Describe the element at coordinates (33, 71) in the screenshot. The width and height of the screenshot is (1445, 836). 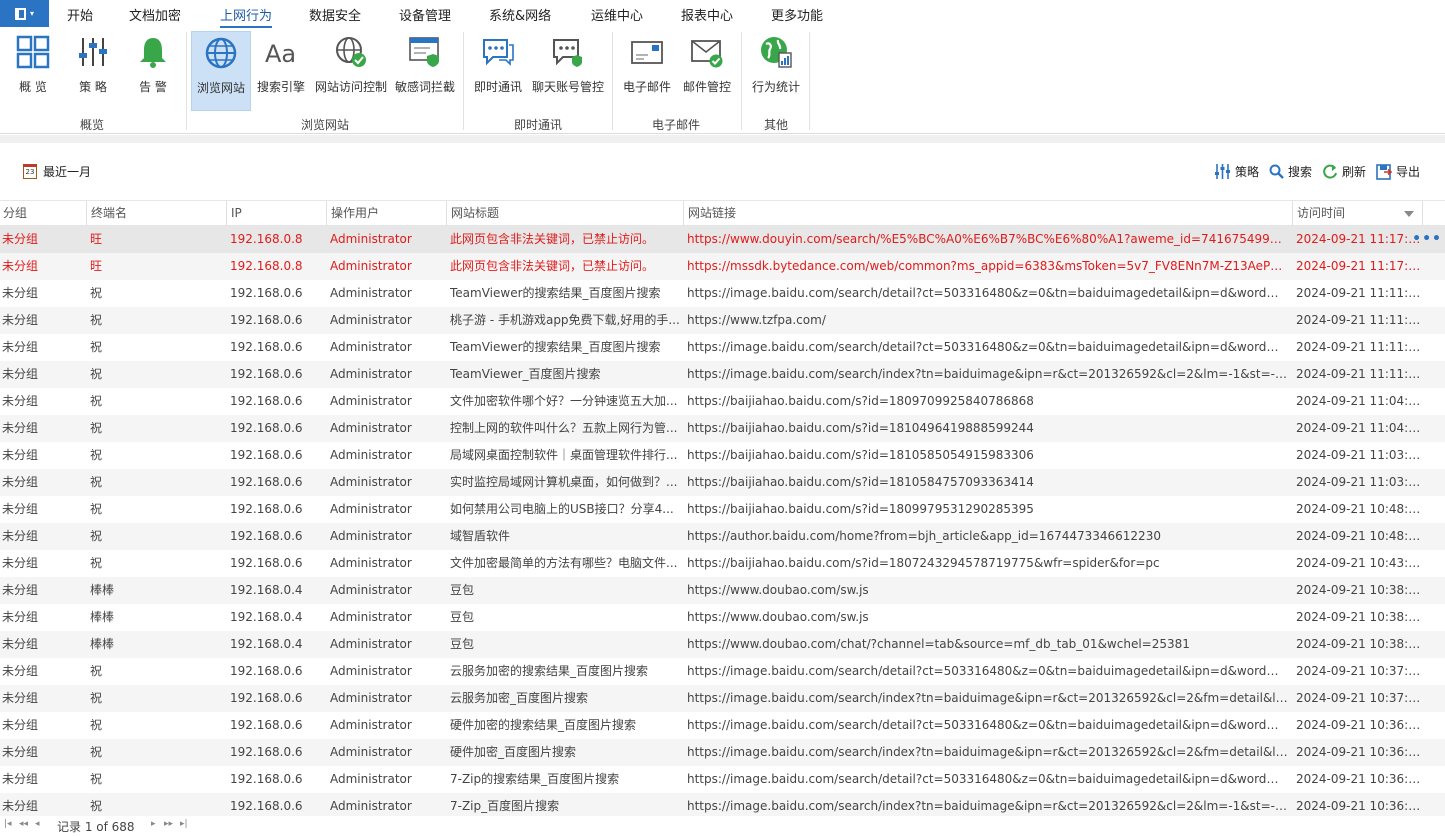
I see `ribbon-overview-button: 概 览` at that location.